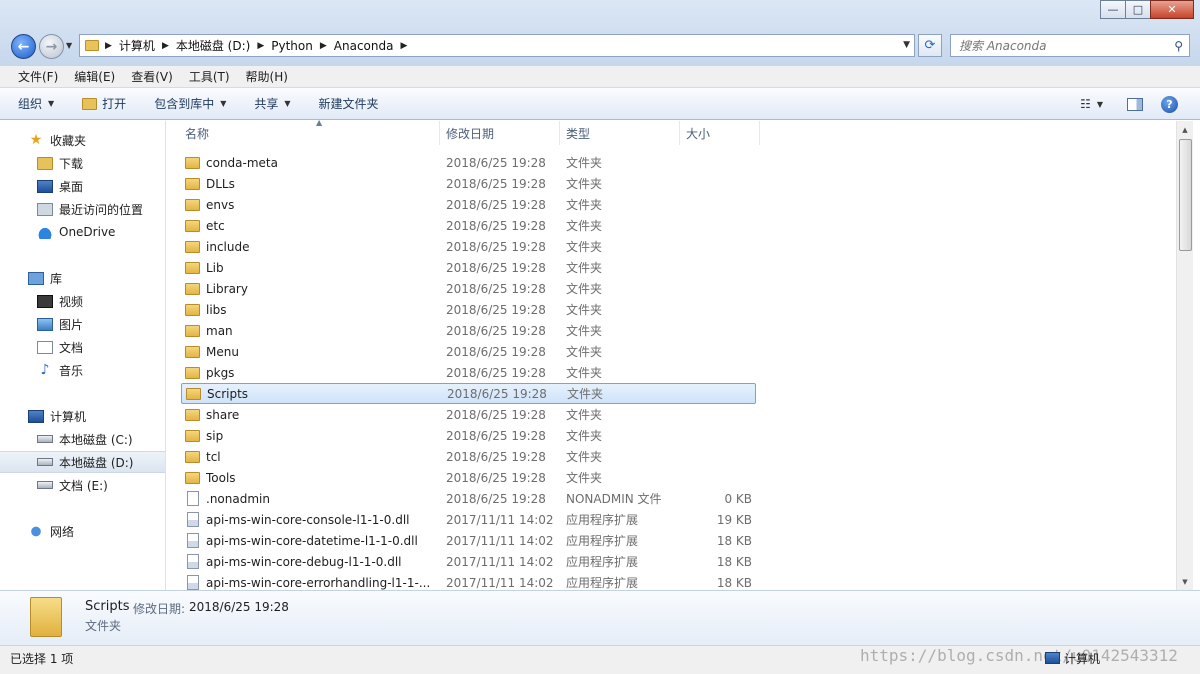  What do you see at coordinates (1100, 104) in the screenshot?
I see `view-dropdown: ▼` at bounding box center [1100, 104].